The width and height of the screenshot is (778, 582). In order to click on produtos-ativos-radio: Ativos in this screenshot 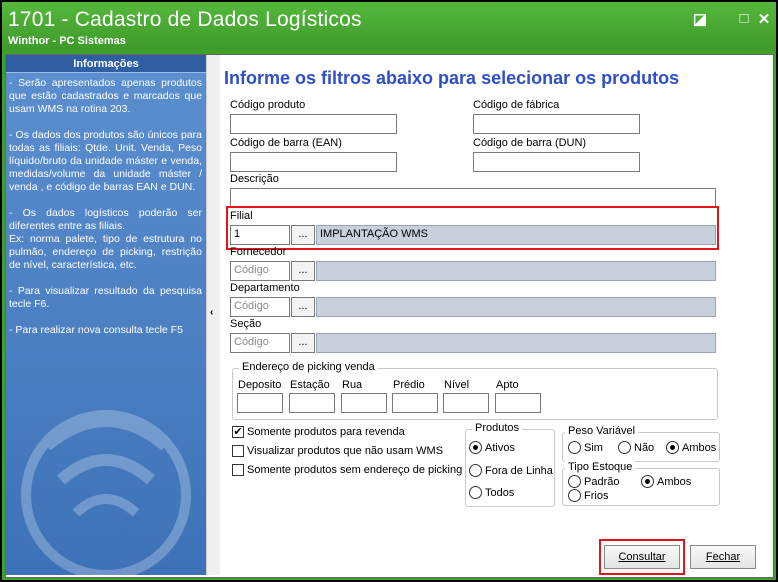, I will do `click(492, 447)`.